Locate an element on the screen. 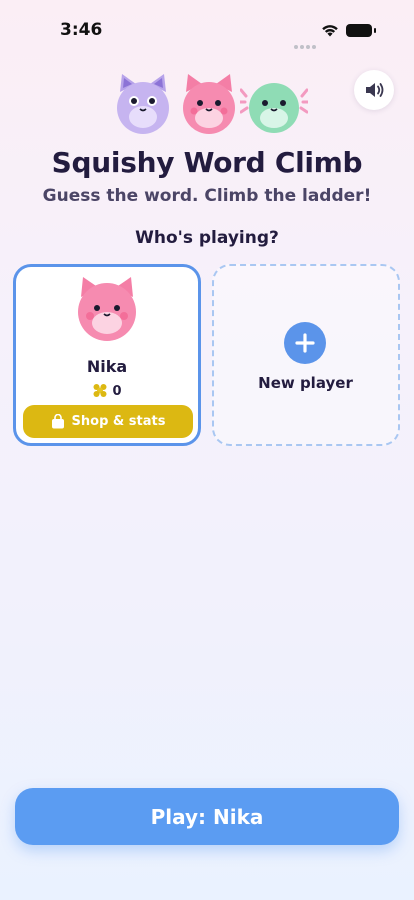 The height and width of the screenshot is (900, 414). wifi-icon is located at coordinates (330, 31).